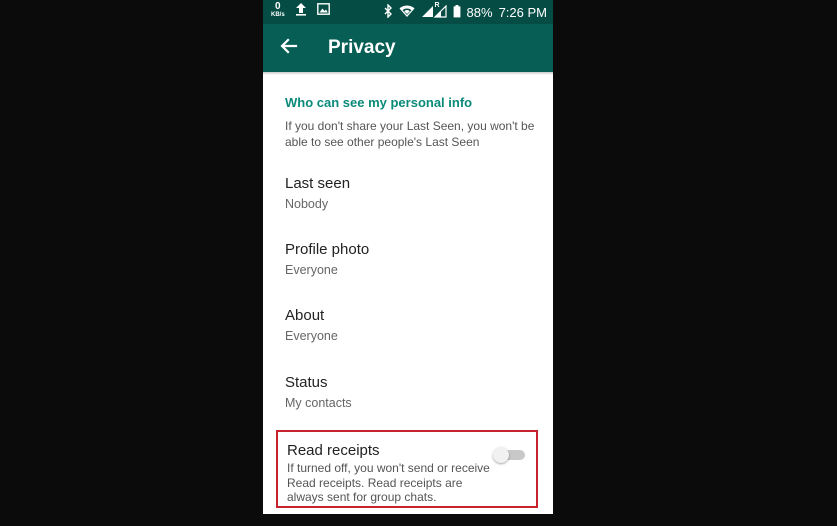  I want to click on toggle-thumb, so click(501, 455).